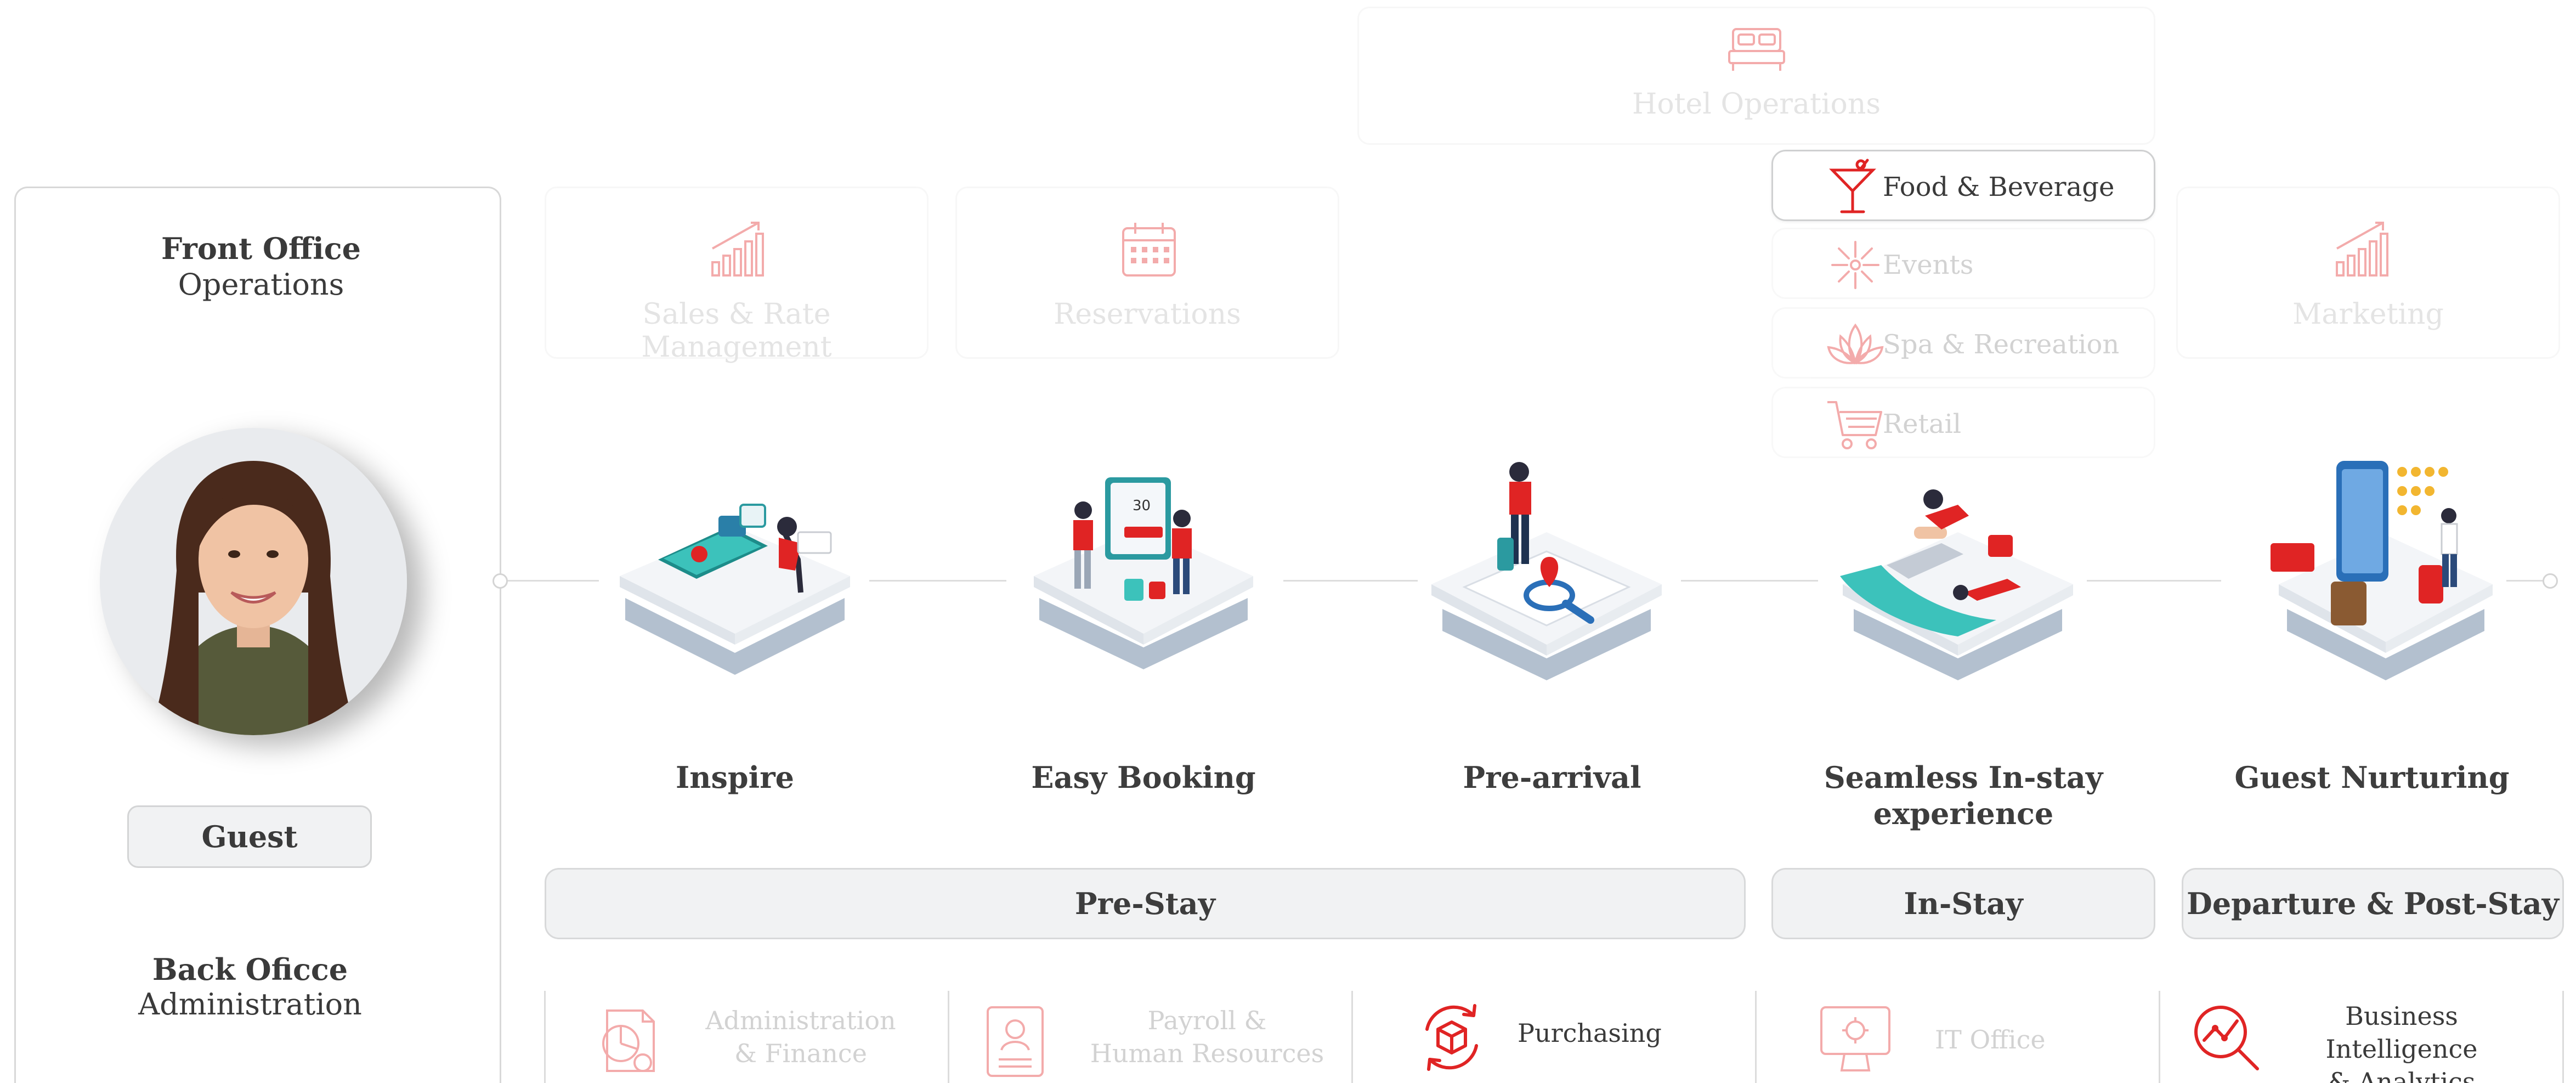  Describe the element at coordinates (1852, 186) in the screenshot. I see `cocktail-icon` at that location.